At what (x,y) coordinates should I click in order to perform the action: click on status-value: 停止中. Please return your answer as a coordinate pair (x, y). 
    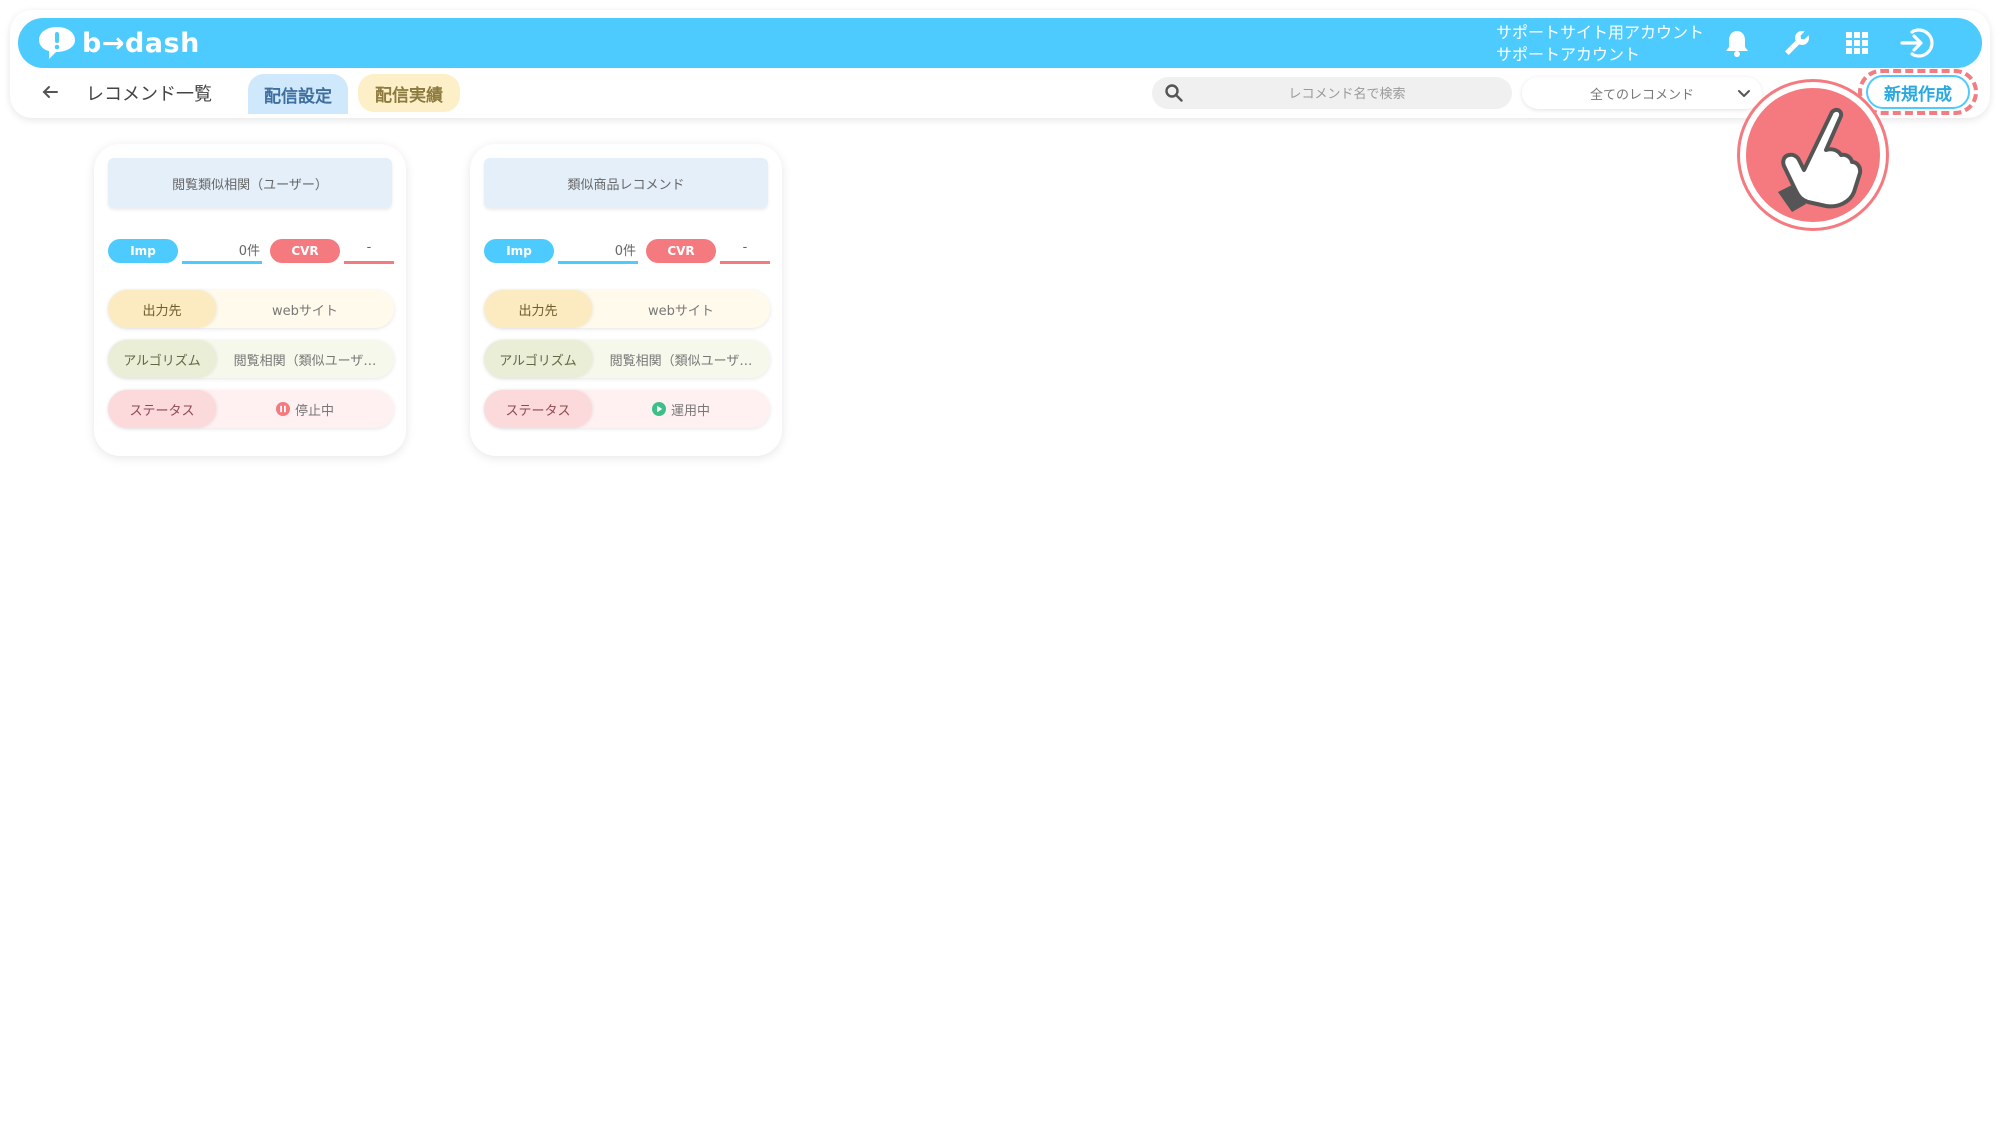
    Looking at the image, I should click on (305, 409).